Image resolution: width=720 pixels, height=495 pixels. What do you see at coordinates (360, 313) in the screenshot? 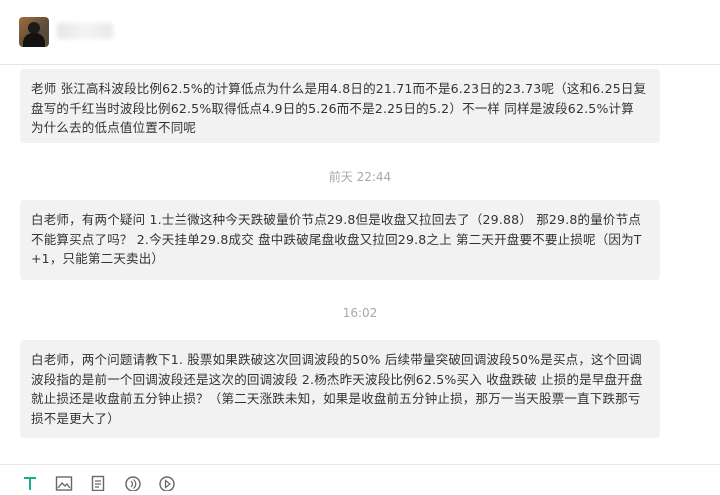
I see `timestamp: 16:02` at bounding box center [360, 313].